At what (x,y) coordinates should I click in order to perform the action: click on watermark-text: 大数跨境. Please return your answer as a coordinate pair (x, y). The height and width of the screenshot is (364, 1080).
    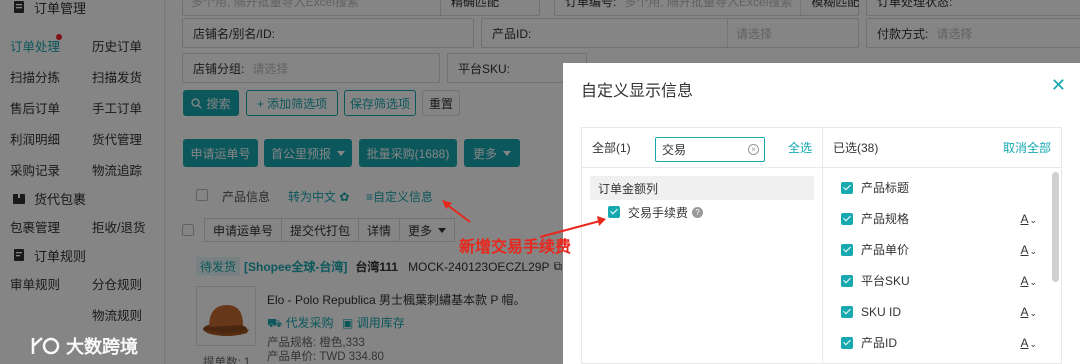
    Looking at the image, I should click on (102, 347).